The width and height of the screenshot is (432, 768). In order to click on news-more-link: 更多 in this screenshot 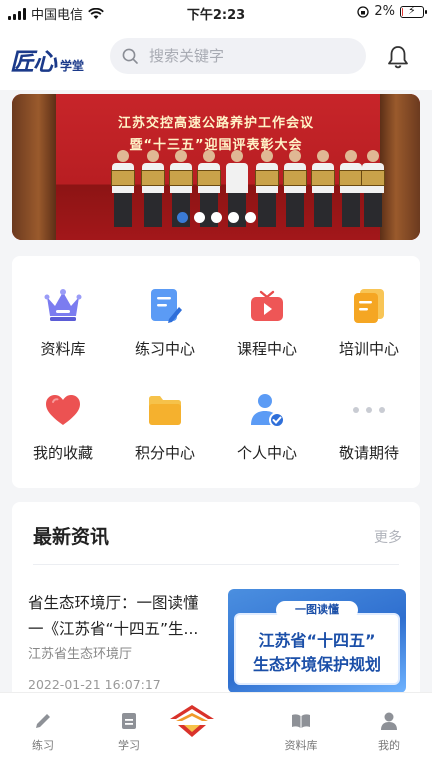, I will do `click(388, 537)`.